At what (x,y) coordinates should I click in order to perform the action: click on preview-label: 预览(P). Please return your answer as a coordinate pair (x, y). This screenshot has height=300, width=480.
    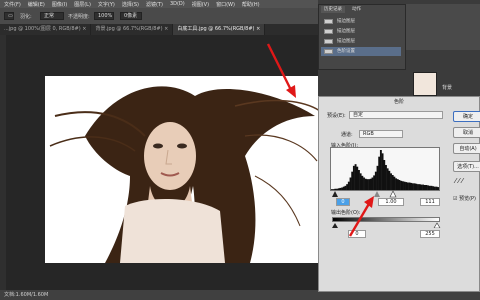
    Looking at the image, I should click on (467, 199).